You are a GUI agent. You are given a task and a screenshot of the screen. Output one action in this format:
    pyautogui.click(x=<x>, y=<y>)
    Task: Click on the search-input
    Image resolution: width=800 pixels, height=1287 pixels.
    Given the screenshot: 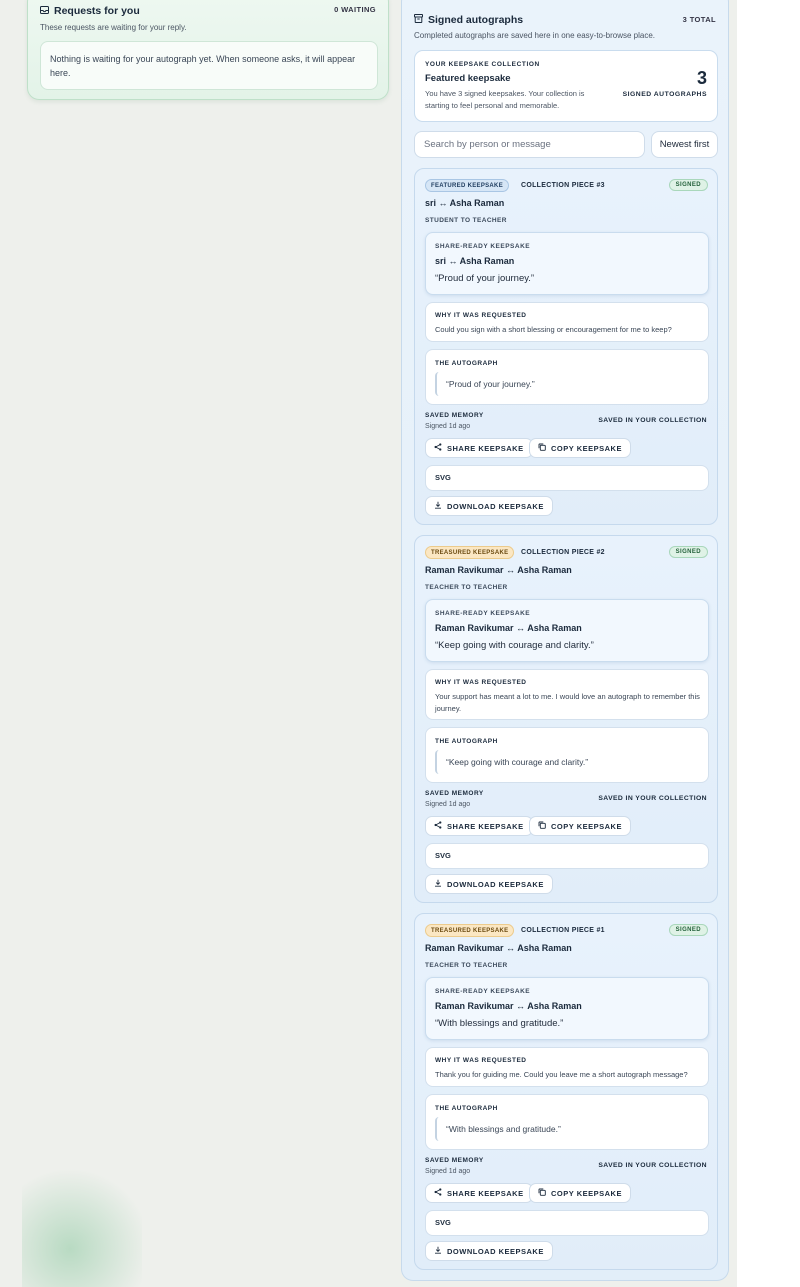 What is the action you would take?
    pyautogui.click(x=529, y=144)
    